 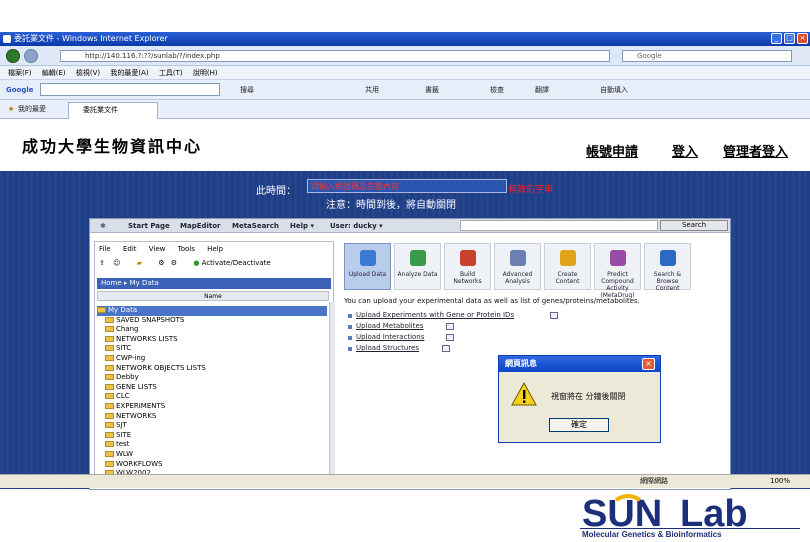 I want to click on tool-icon, so click(x=618, y=258).